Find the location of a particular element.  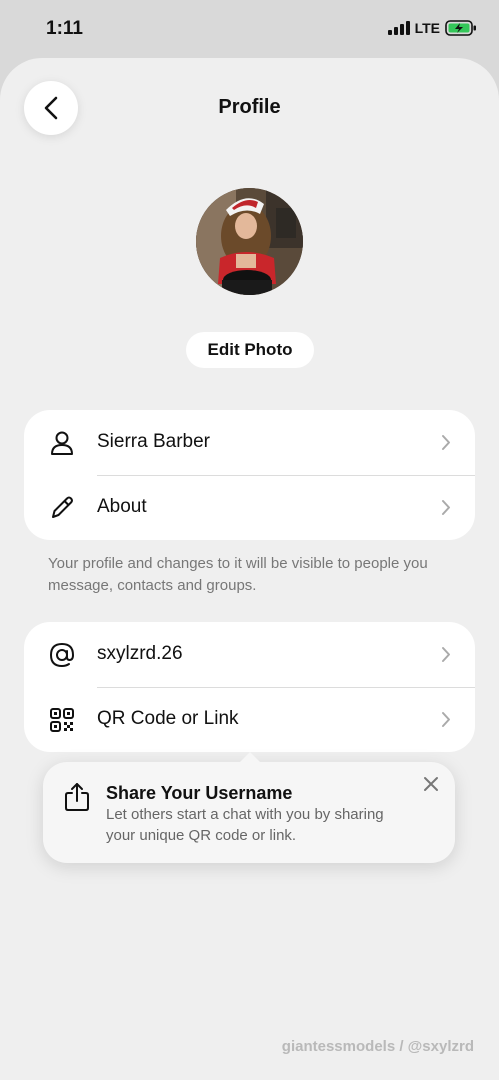

name-row: Sierra Barber is located at coordinates (249, 442).